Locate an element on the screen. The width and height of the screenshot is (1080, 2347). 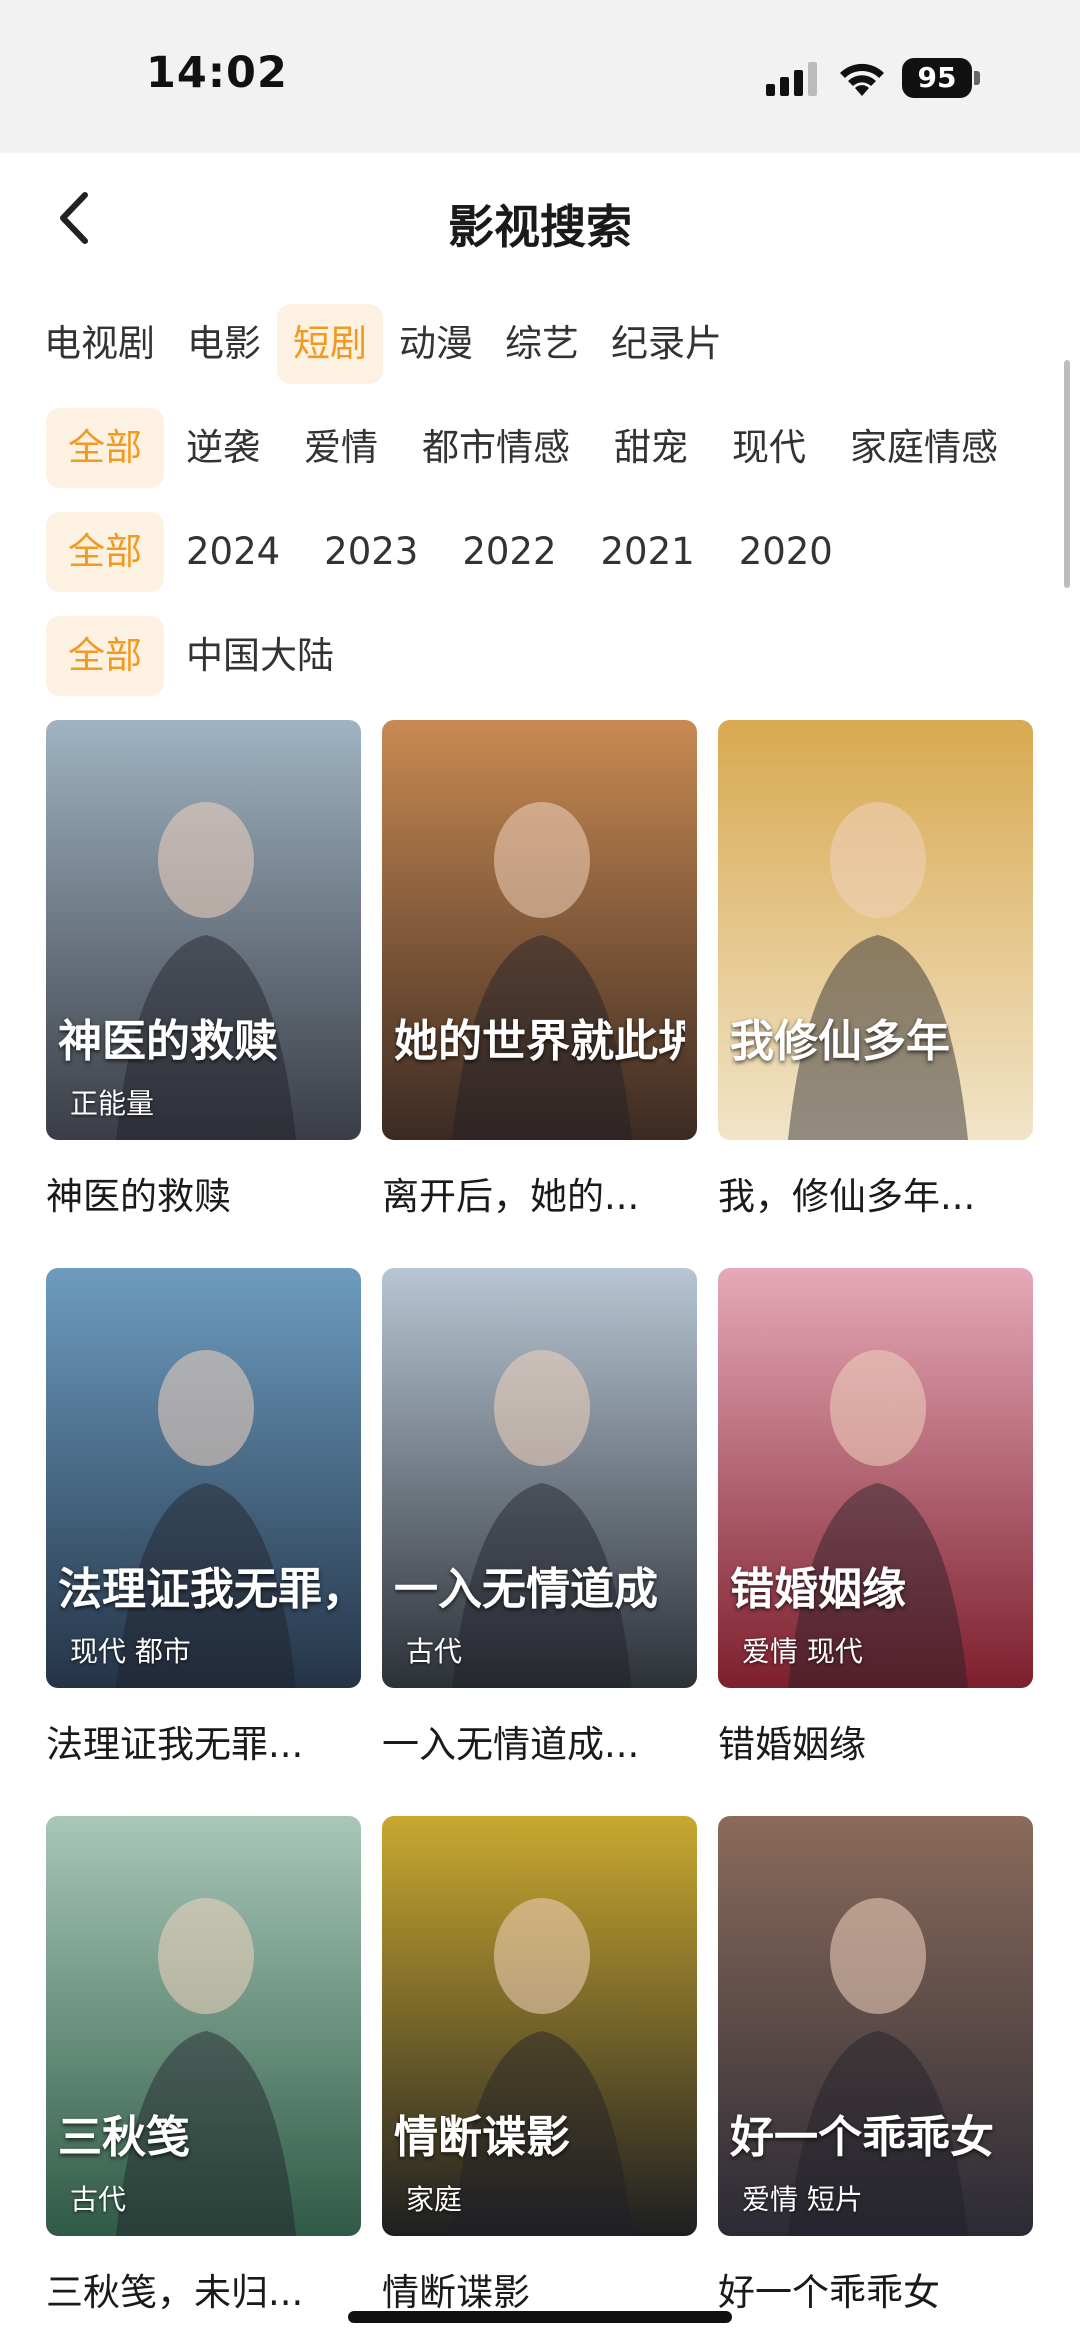
year-chip-0: 全部 is located at coordinates (105, 552).